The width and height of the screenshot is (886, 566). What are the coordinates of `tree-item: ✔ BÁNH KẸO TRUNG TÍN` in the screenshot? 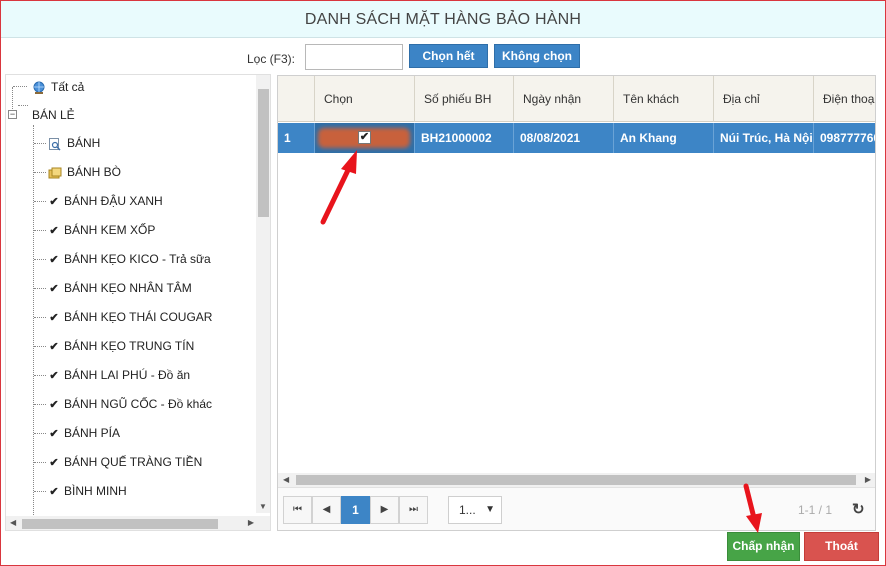 It's located at (121, 346).